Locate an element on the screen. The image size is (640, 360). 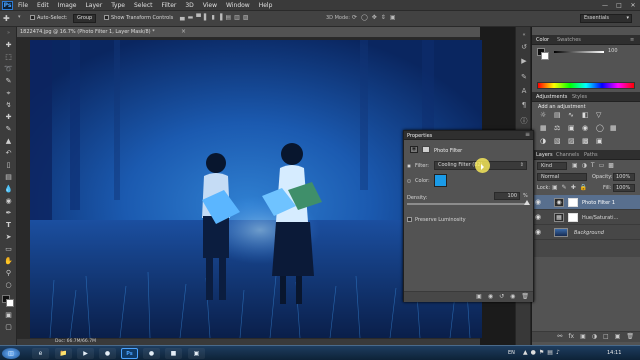
auto-select-dropdown: Group is located at coordinates (85, 18).